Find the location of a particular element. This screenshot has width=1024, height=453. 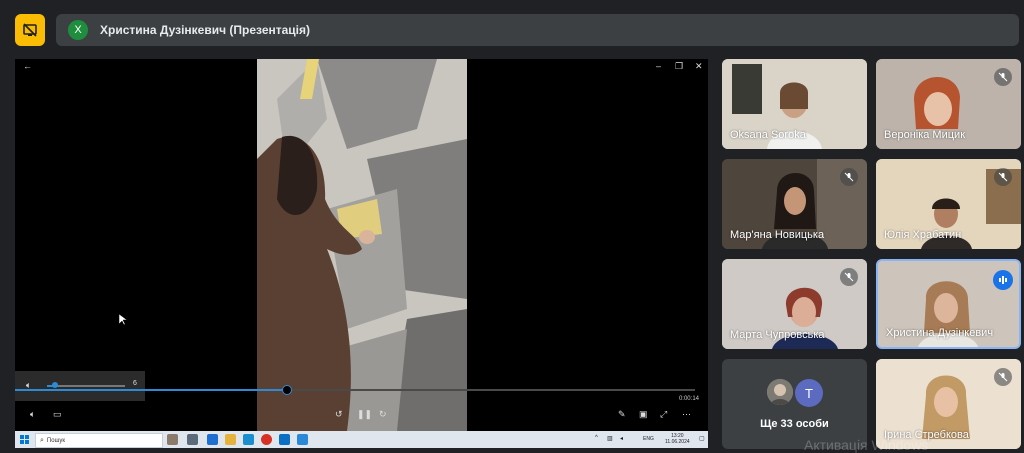

volume-slider is located at coordinates (86, 385).